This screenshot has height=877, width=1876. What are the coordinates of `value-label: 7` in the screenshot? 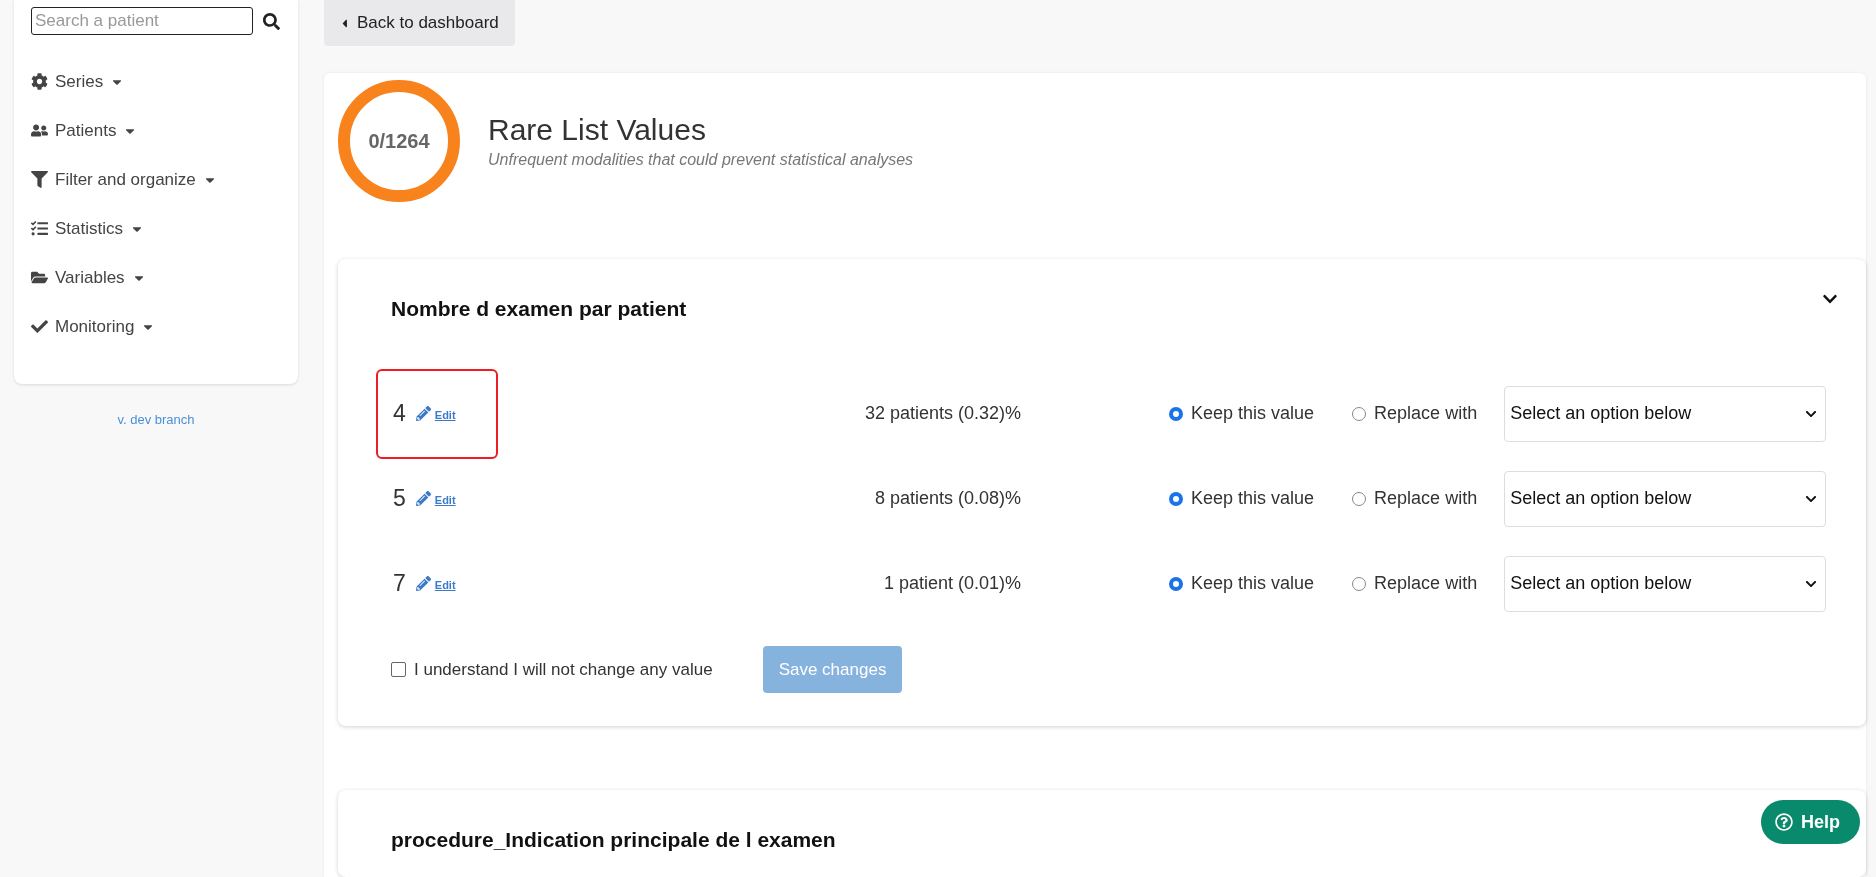 It's located at (399, 583).